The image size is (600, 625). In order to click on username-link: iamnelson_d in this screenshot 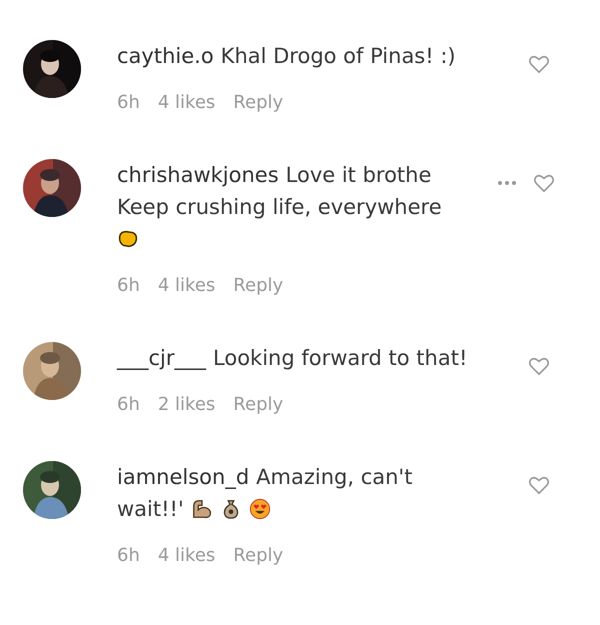, I will do `click(183, 477)`.